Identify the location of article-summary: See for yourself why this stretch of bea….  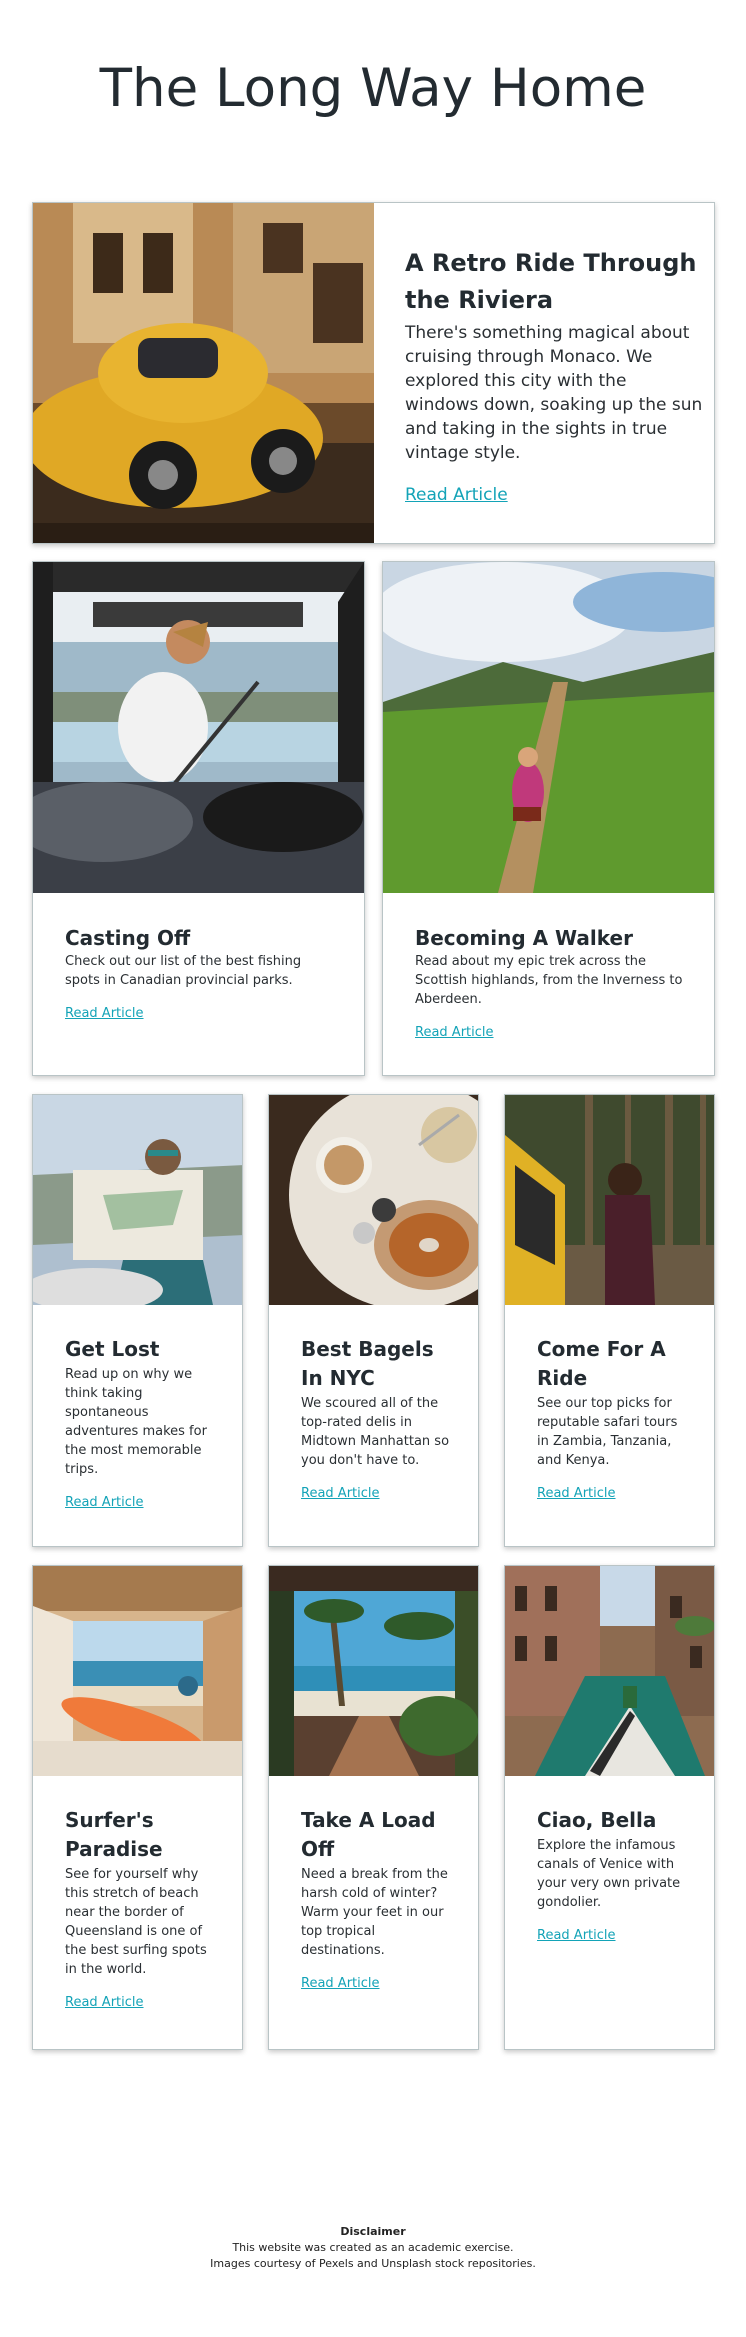
(136, 1922).